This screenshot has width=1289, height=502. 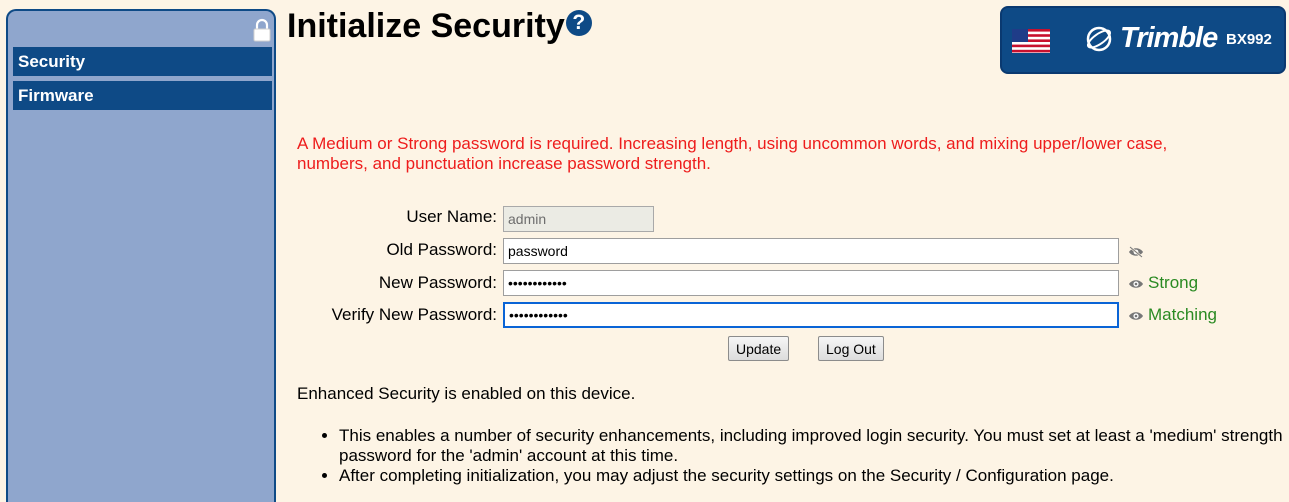 I want to click on us-flag-icon, so click(x=1031, y=41).